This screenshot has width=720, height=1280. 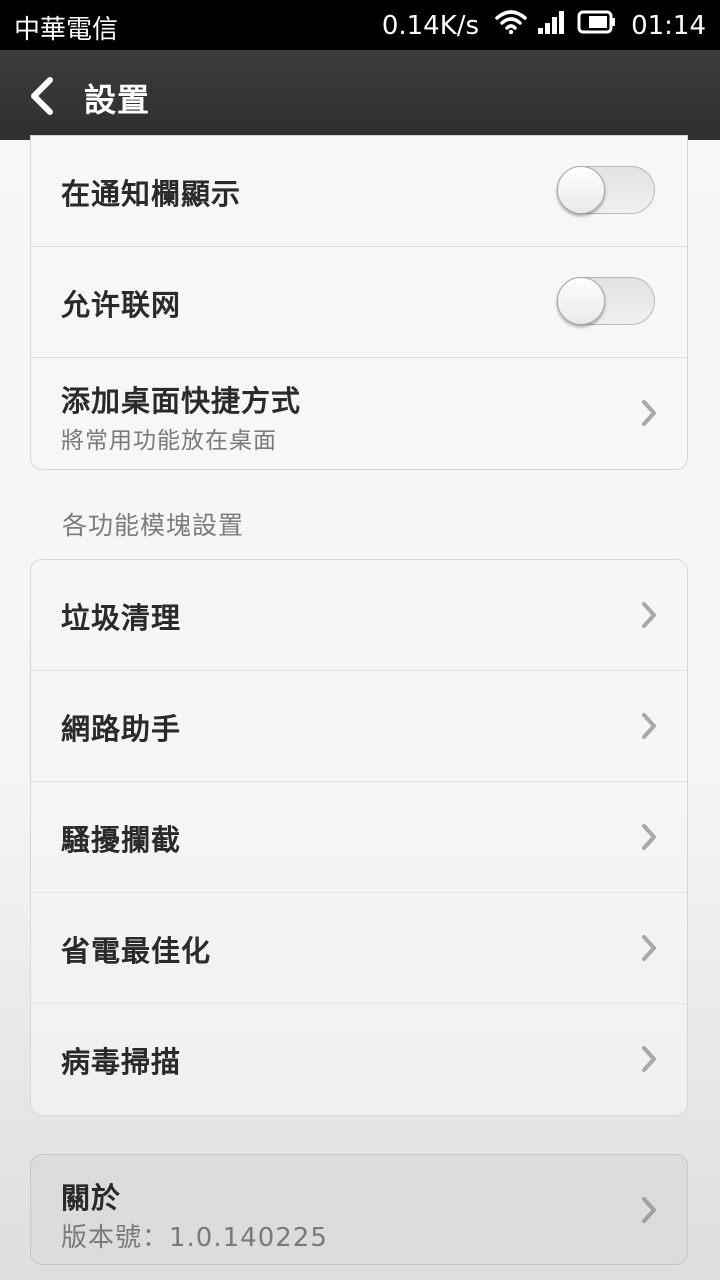 I want to click on status-bar: 中華電信 0.14K/s 01:14, so click(x=360, y=25).